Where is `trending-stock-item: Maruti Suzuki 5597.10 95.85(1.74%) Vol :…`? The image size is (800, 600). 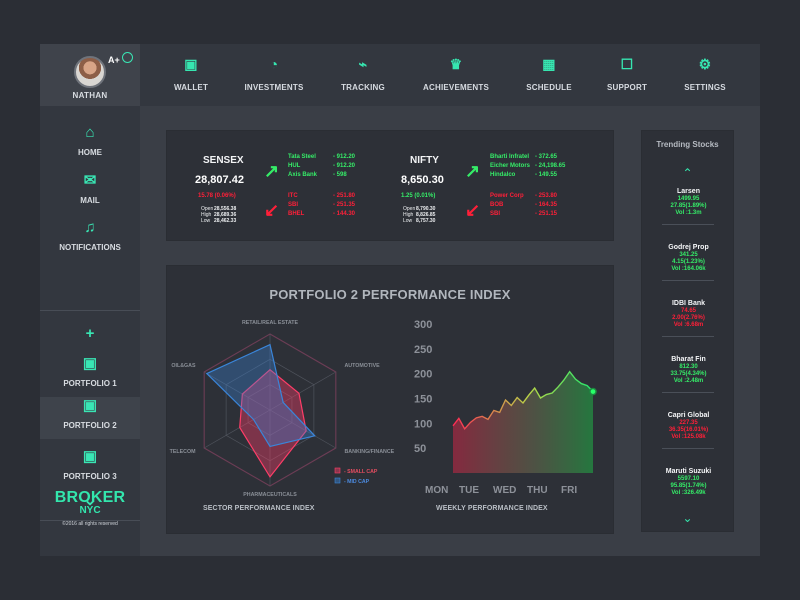
trending-stock-item: Maruti Suzuki 5597.10 95.85(1.74%) Vol :… is located at coordinates (688, 482).